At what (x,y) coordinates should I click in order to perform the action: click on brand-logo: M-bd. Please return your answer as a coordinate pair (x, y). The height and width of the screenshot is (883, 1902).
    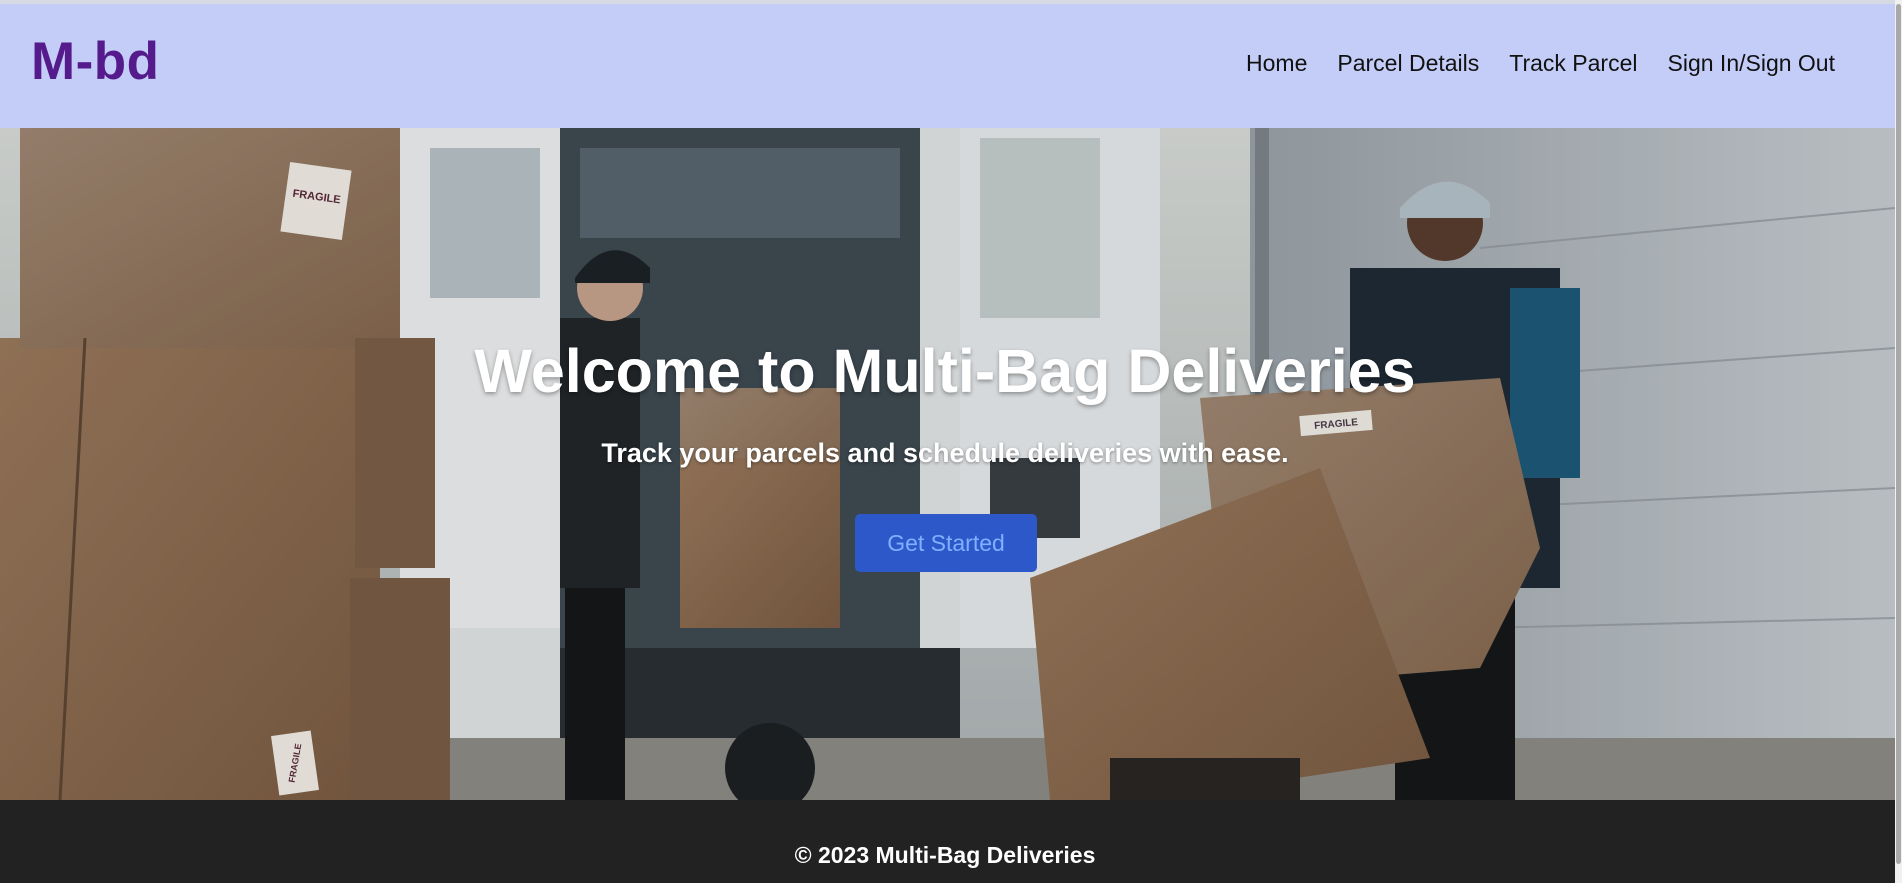
    Looking at the image, I should click on (95, 61).